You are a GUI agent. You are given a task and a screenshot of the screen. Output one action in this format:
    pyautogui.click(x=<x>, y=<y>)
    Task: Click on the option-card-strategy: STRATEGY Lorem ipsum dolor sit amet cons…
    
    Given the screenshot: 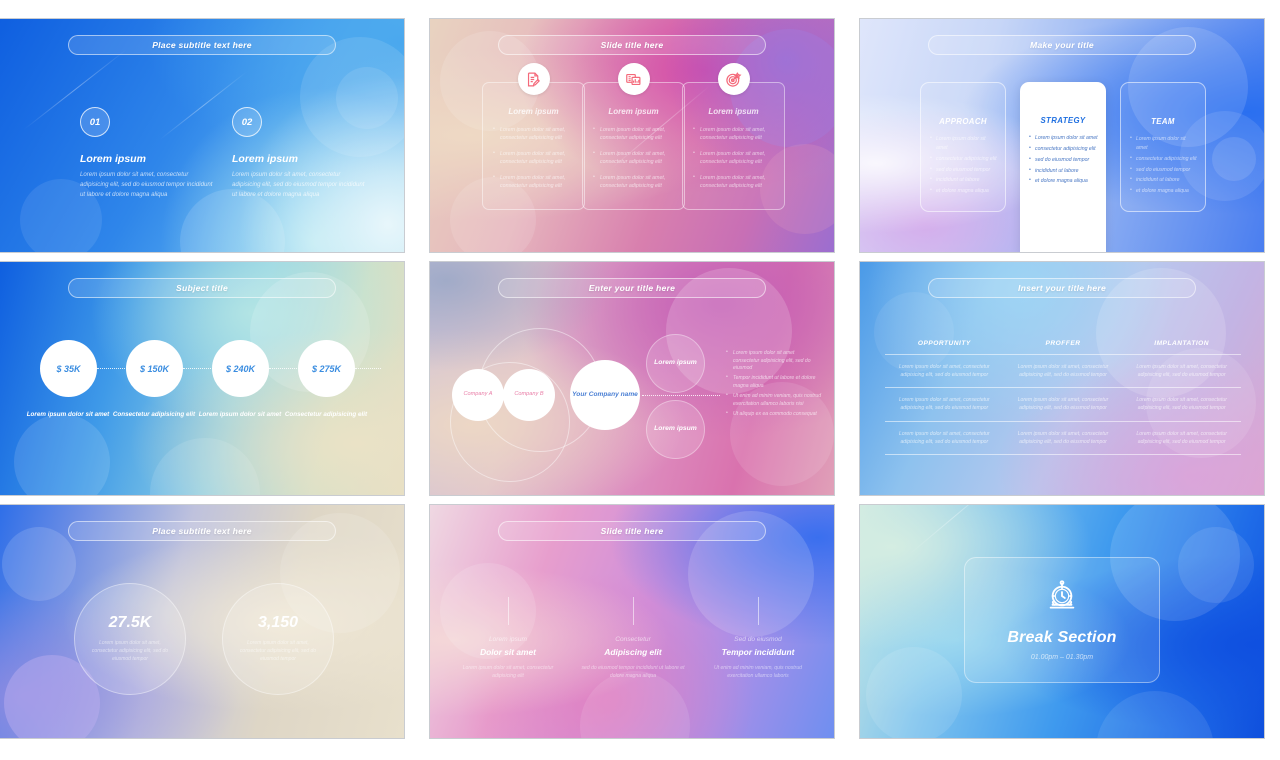 What is the action you would take?
    pyautogui.click(x=1063, y=167)
    